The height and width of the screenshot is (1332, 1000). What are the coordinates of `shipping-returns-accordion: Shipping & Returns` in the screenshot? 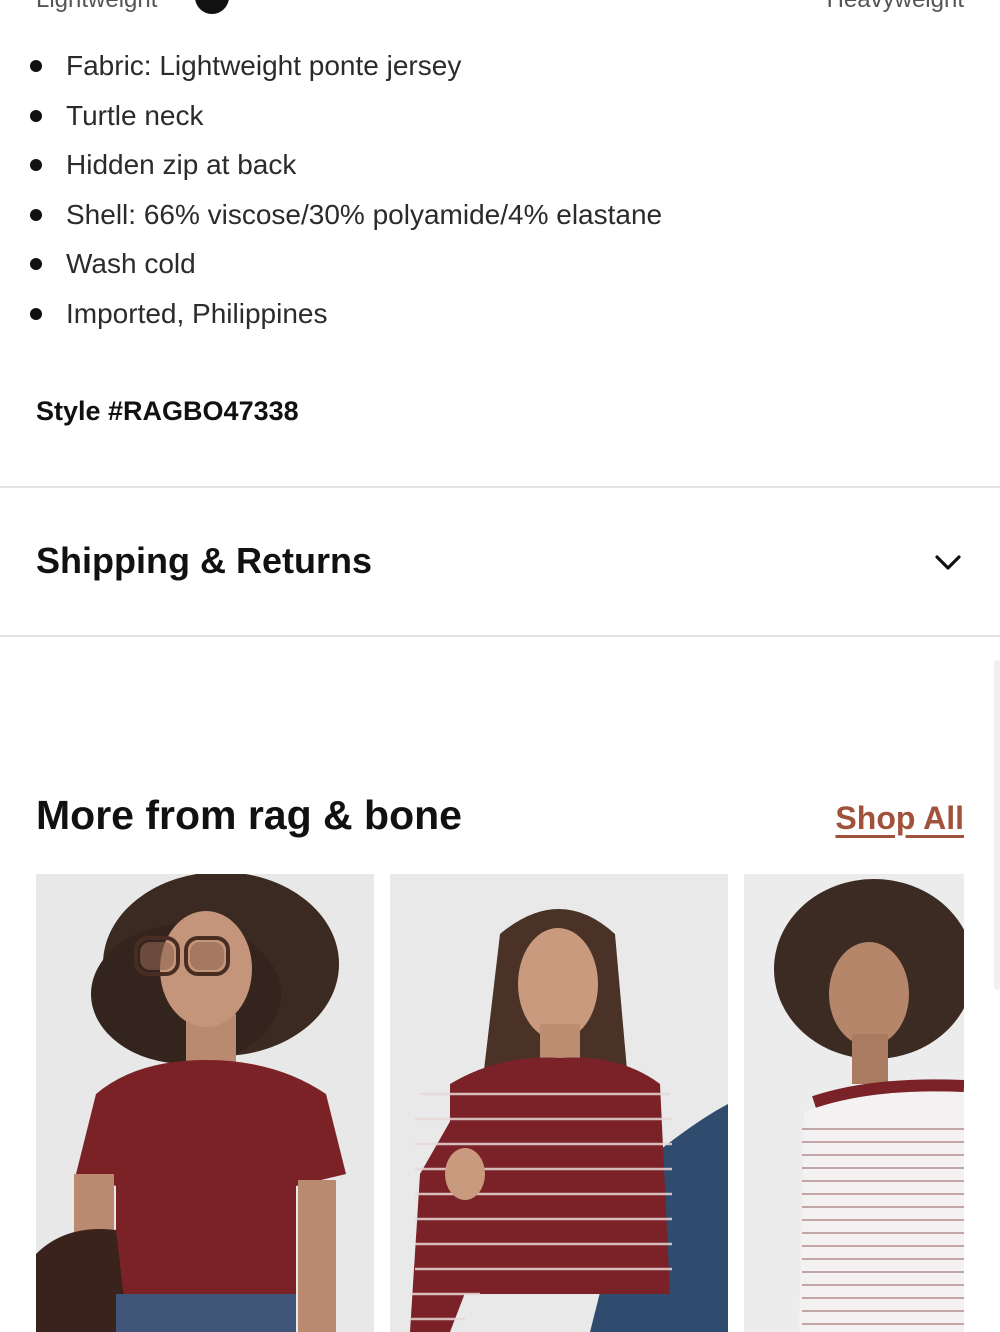 It's located at (500, 562).